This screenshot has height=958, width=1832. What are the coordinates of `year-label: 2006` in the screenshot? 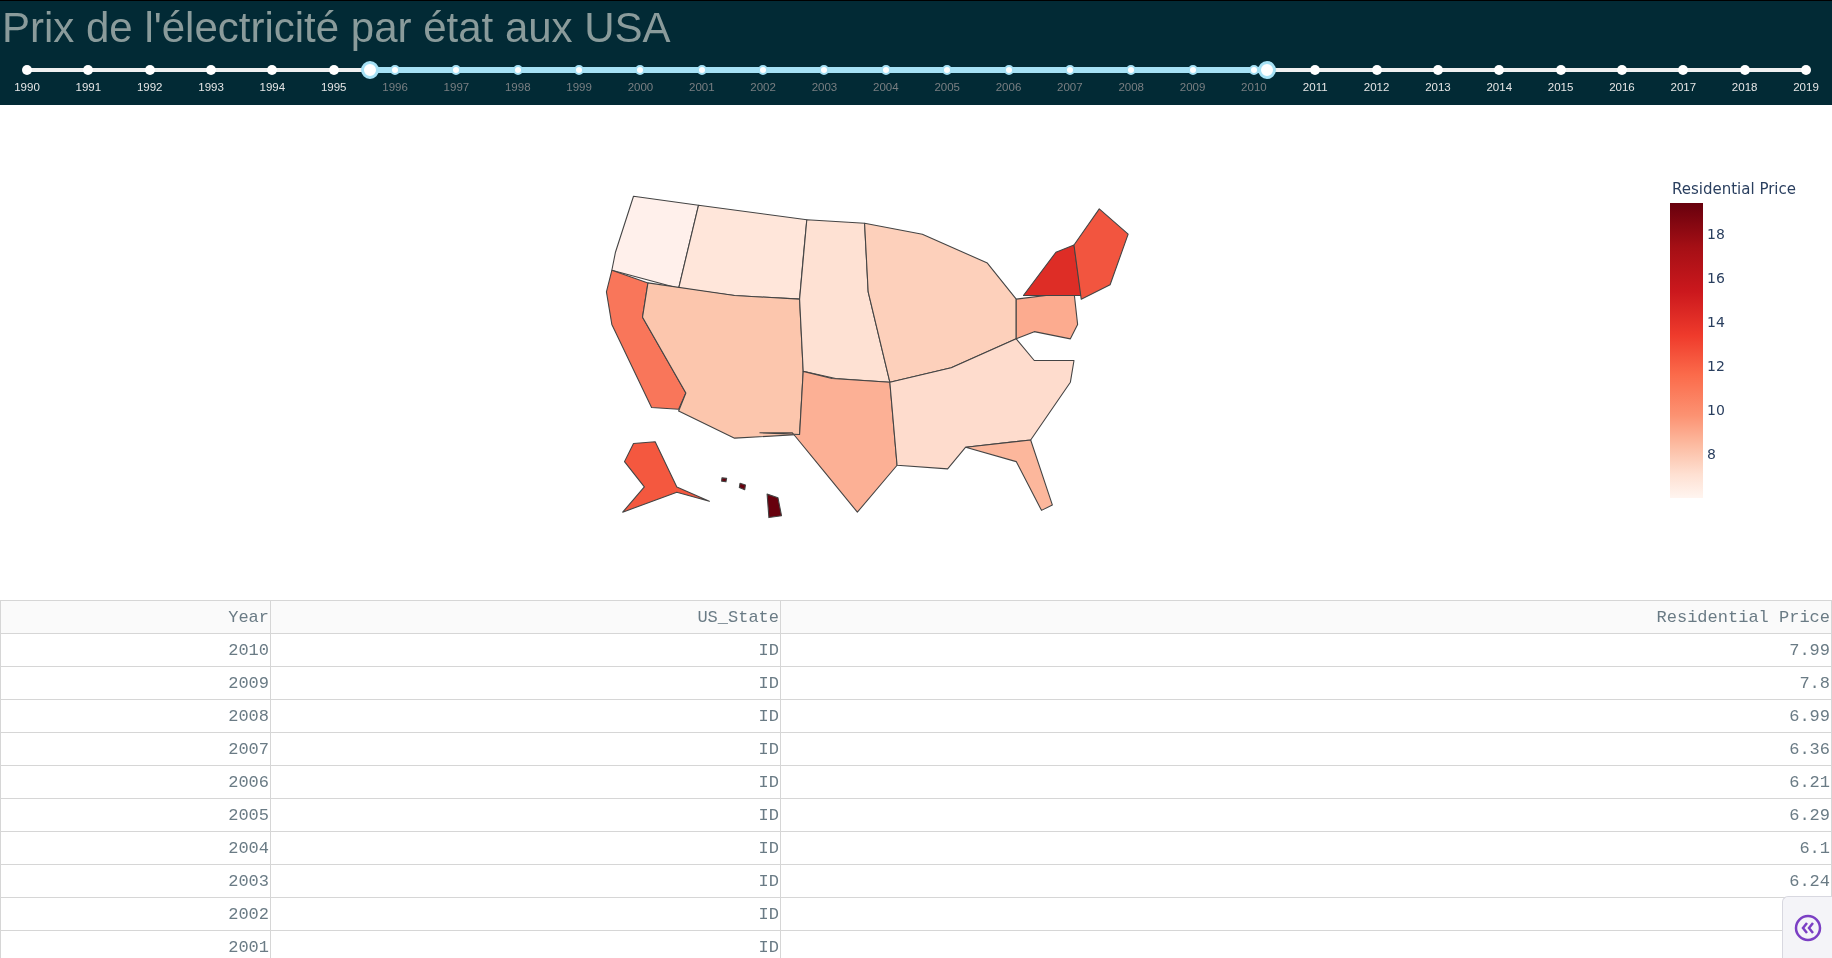 It's located at (1008, 87).